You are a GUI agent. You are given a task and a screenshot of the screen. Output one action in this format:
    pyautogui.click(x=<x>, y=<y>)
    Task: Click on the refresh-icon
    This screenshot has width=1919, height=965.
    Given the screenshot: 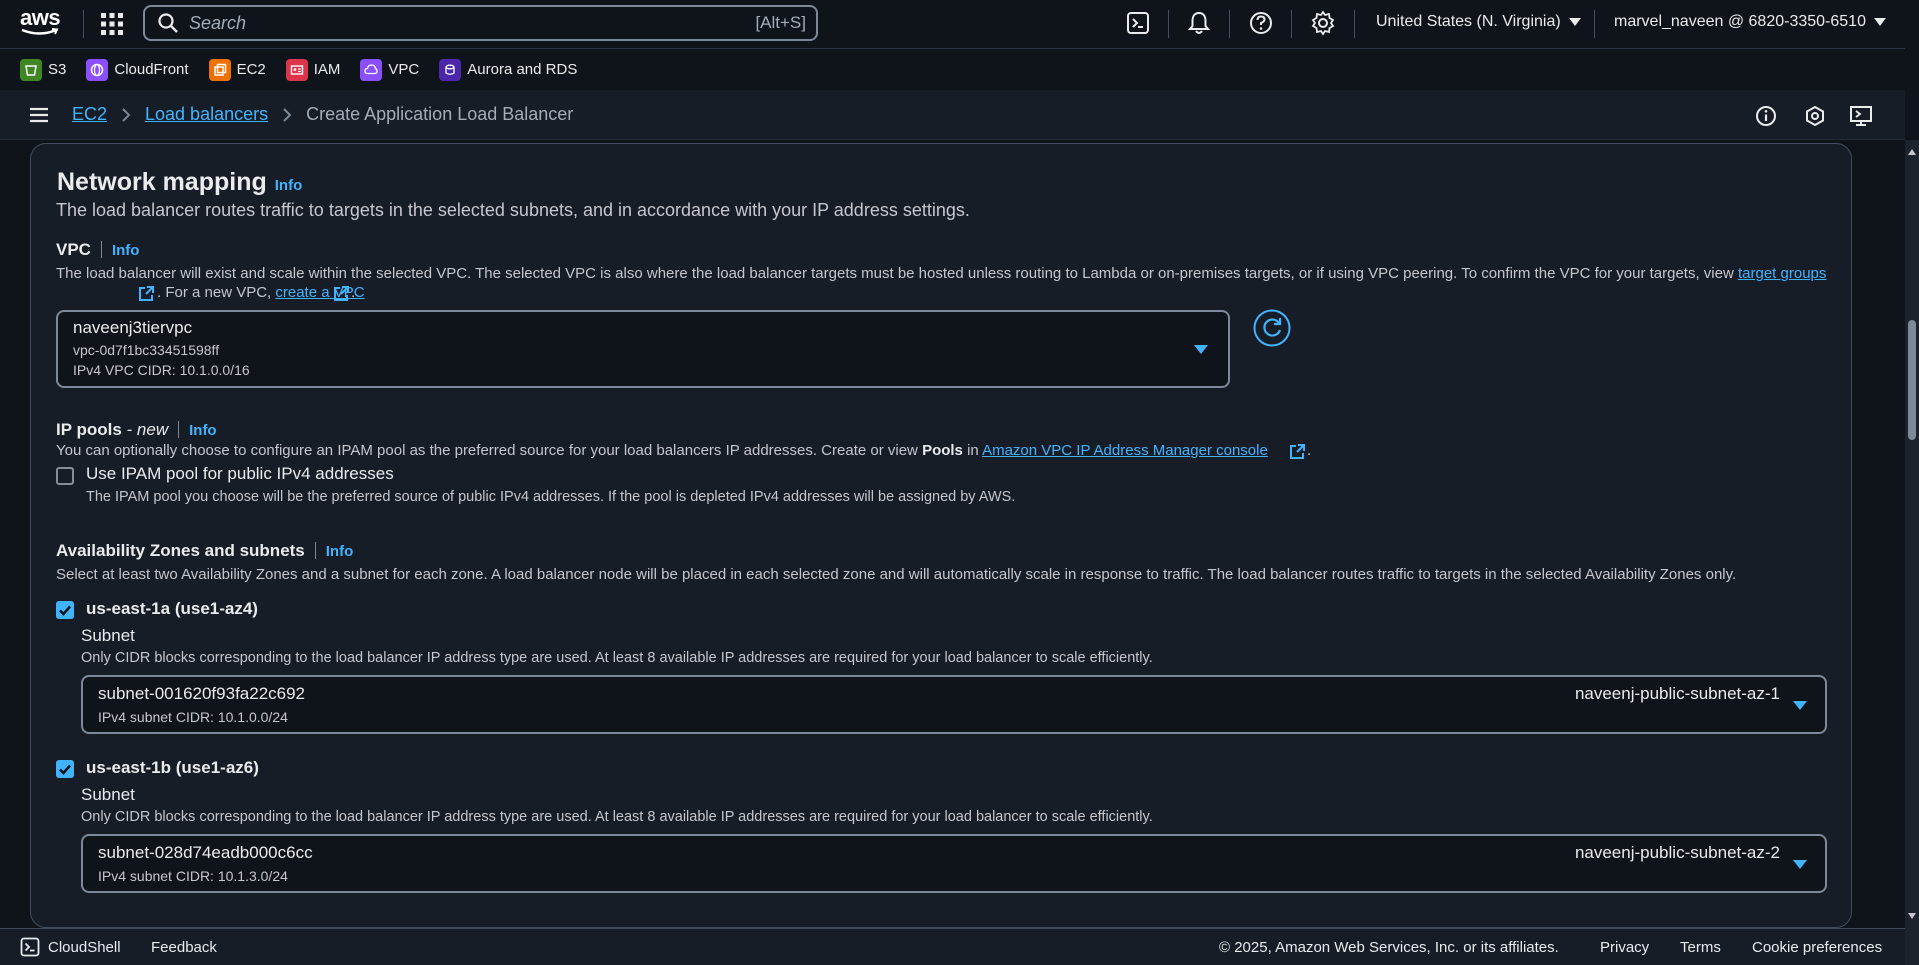 What is the action you would take?
    pyautogui.click(x=1272, y=328)
    